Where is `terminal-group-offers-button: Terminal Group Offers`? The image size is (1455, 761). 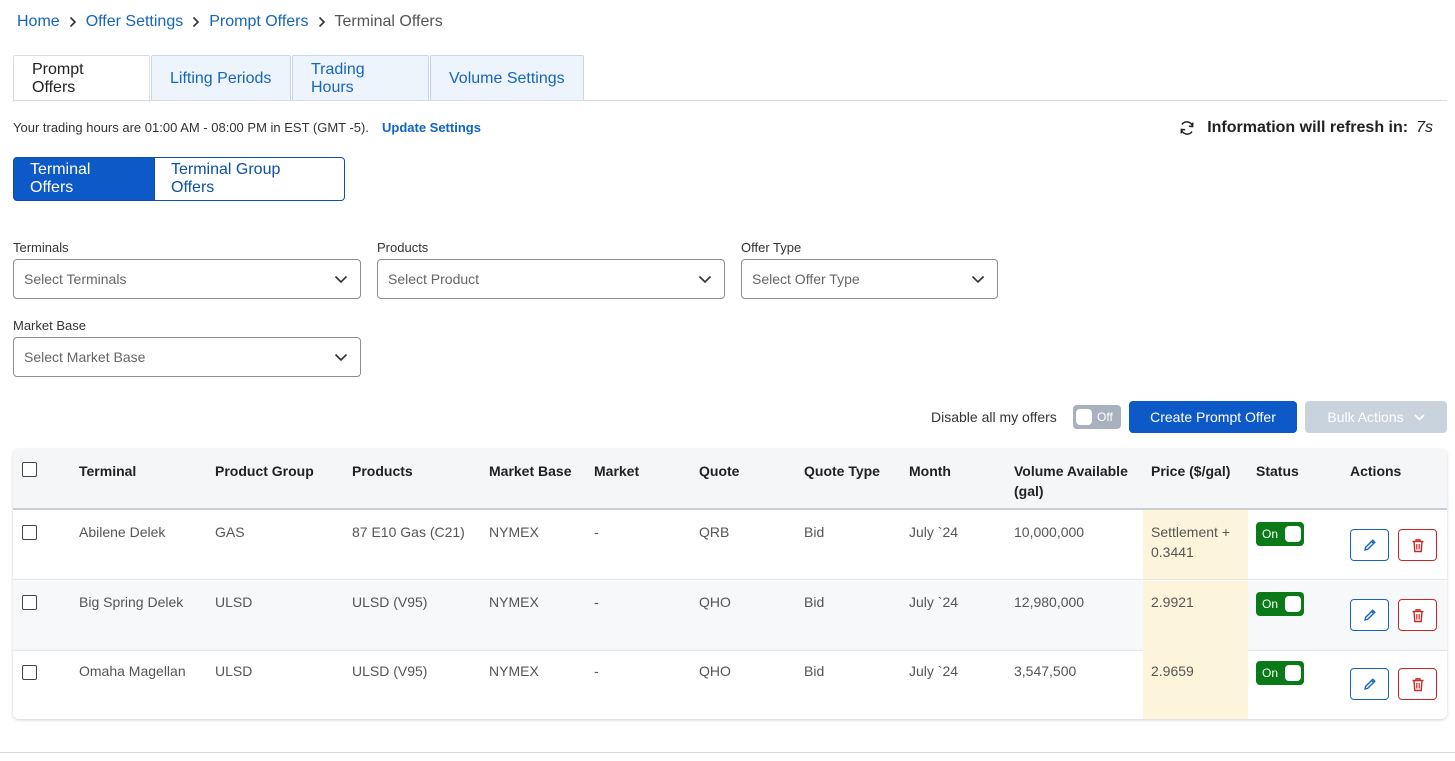
terminal-group-offers-button: Terminal Group Offers is located at coordinates (250, 179).